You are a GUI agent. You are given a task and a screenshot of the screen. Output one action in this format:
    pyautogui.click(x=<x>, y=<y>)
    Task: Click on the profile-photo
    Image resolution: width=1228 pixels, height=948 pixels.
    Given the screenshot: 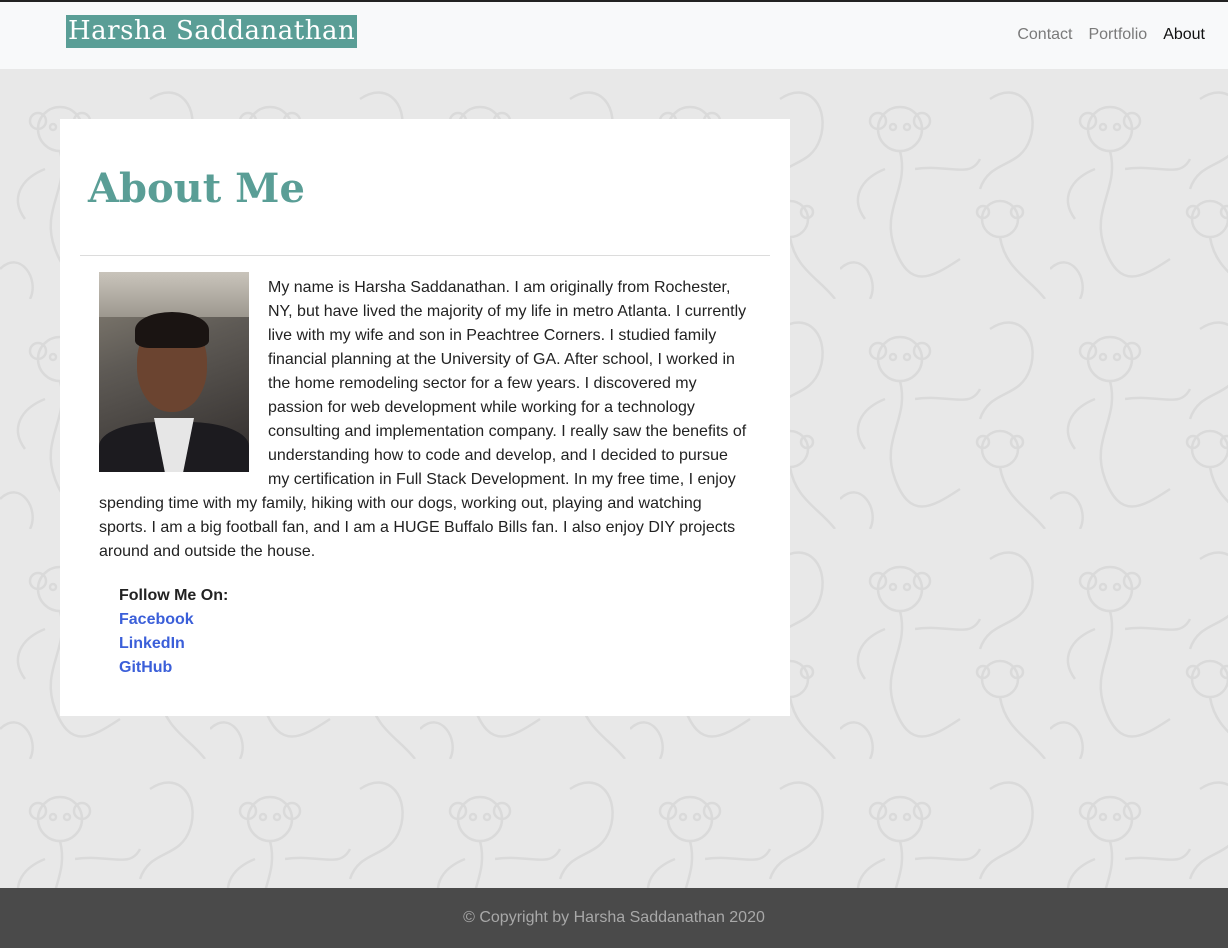 What is the action you would take?
    pyautogui.click(x=174, y=372)
    